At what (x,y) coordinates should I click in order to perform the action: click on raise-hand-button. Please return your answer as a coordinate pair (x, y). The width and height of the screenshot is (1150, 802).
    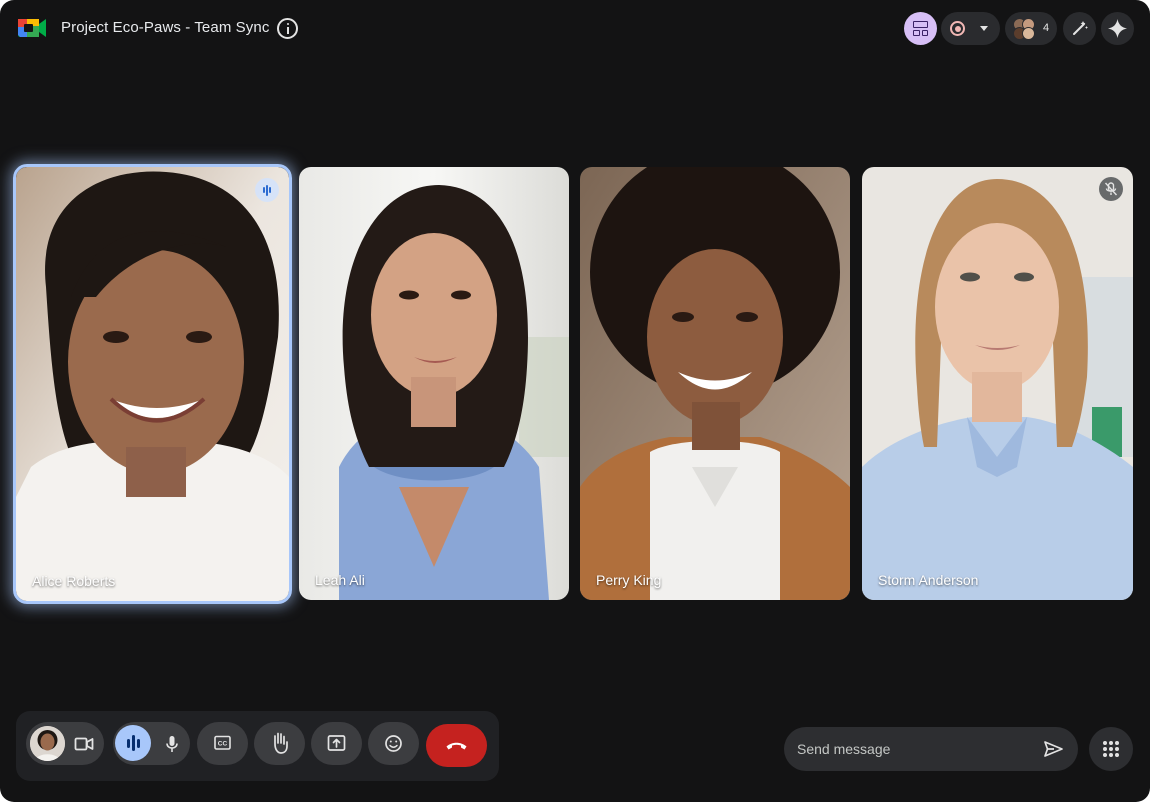
    Looking at the image, I should click on (279, 743).